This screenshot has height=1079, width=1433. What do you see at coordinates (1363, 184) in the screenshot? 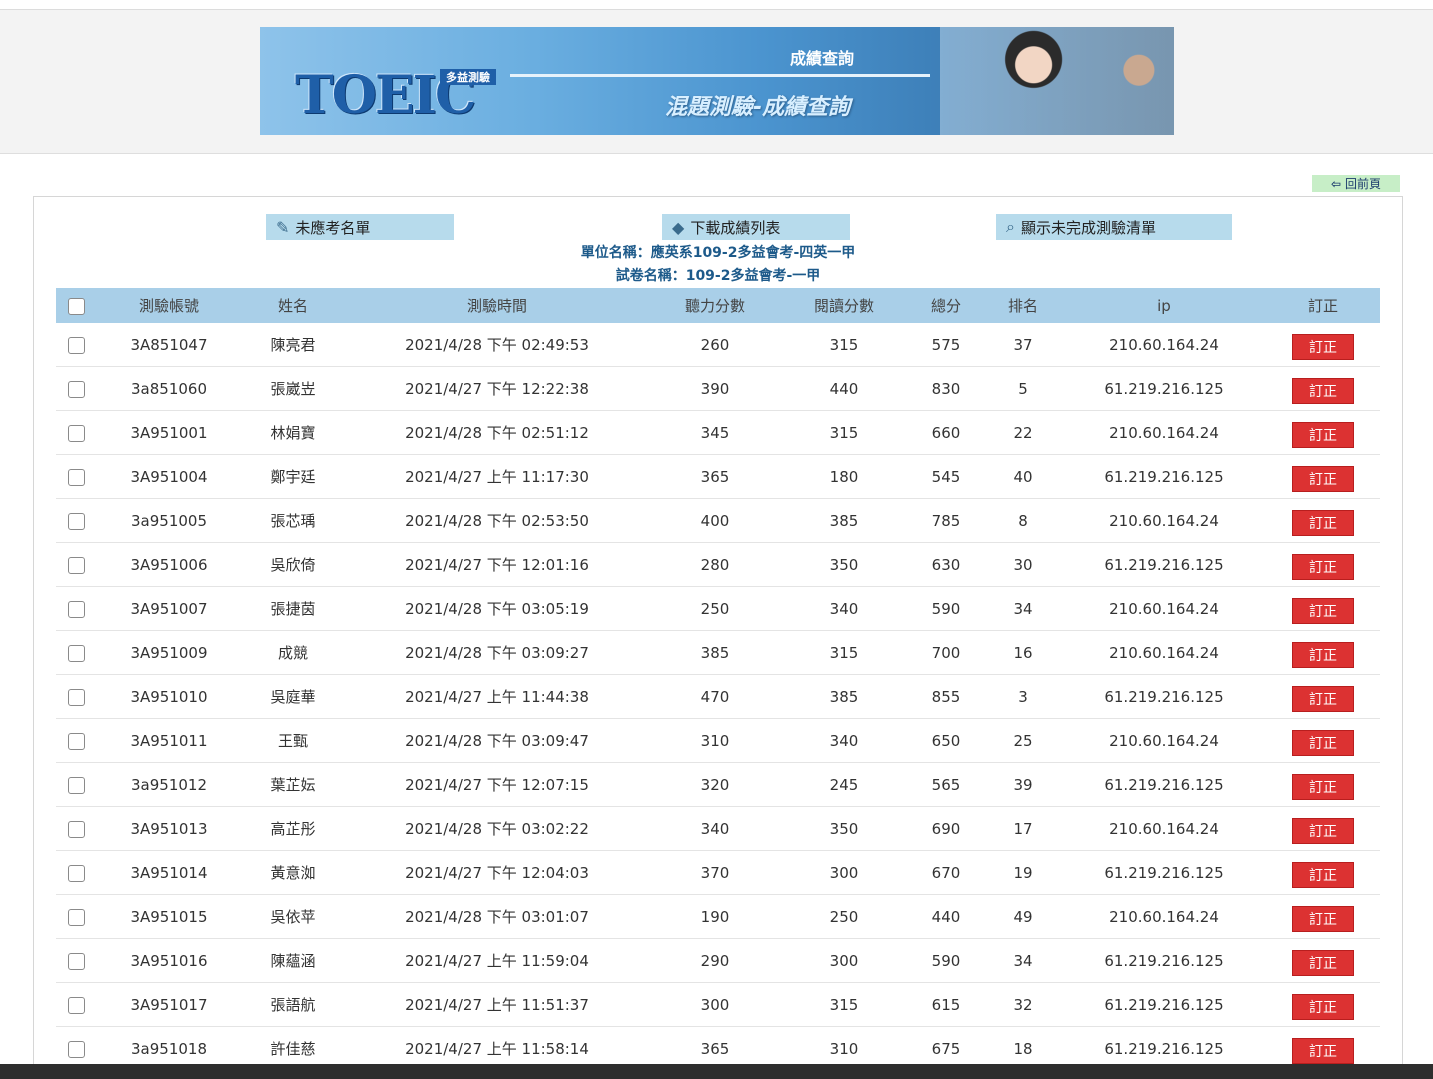
I see `back-button-label: 回前頁` at bounding box center [1363, 184].